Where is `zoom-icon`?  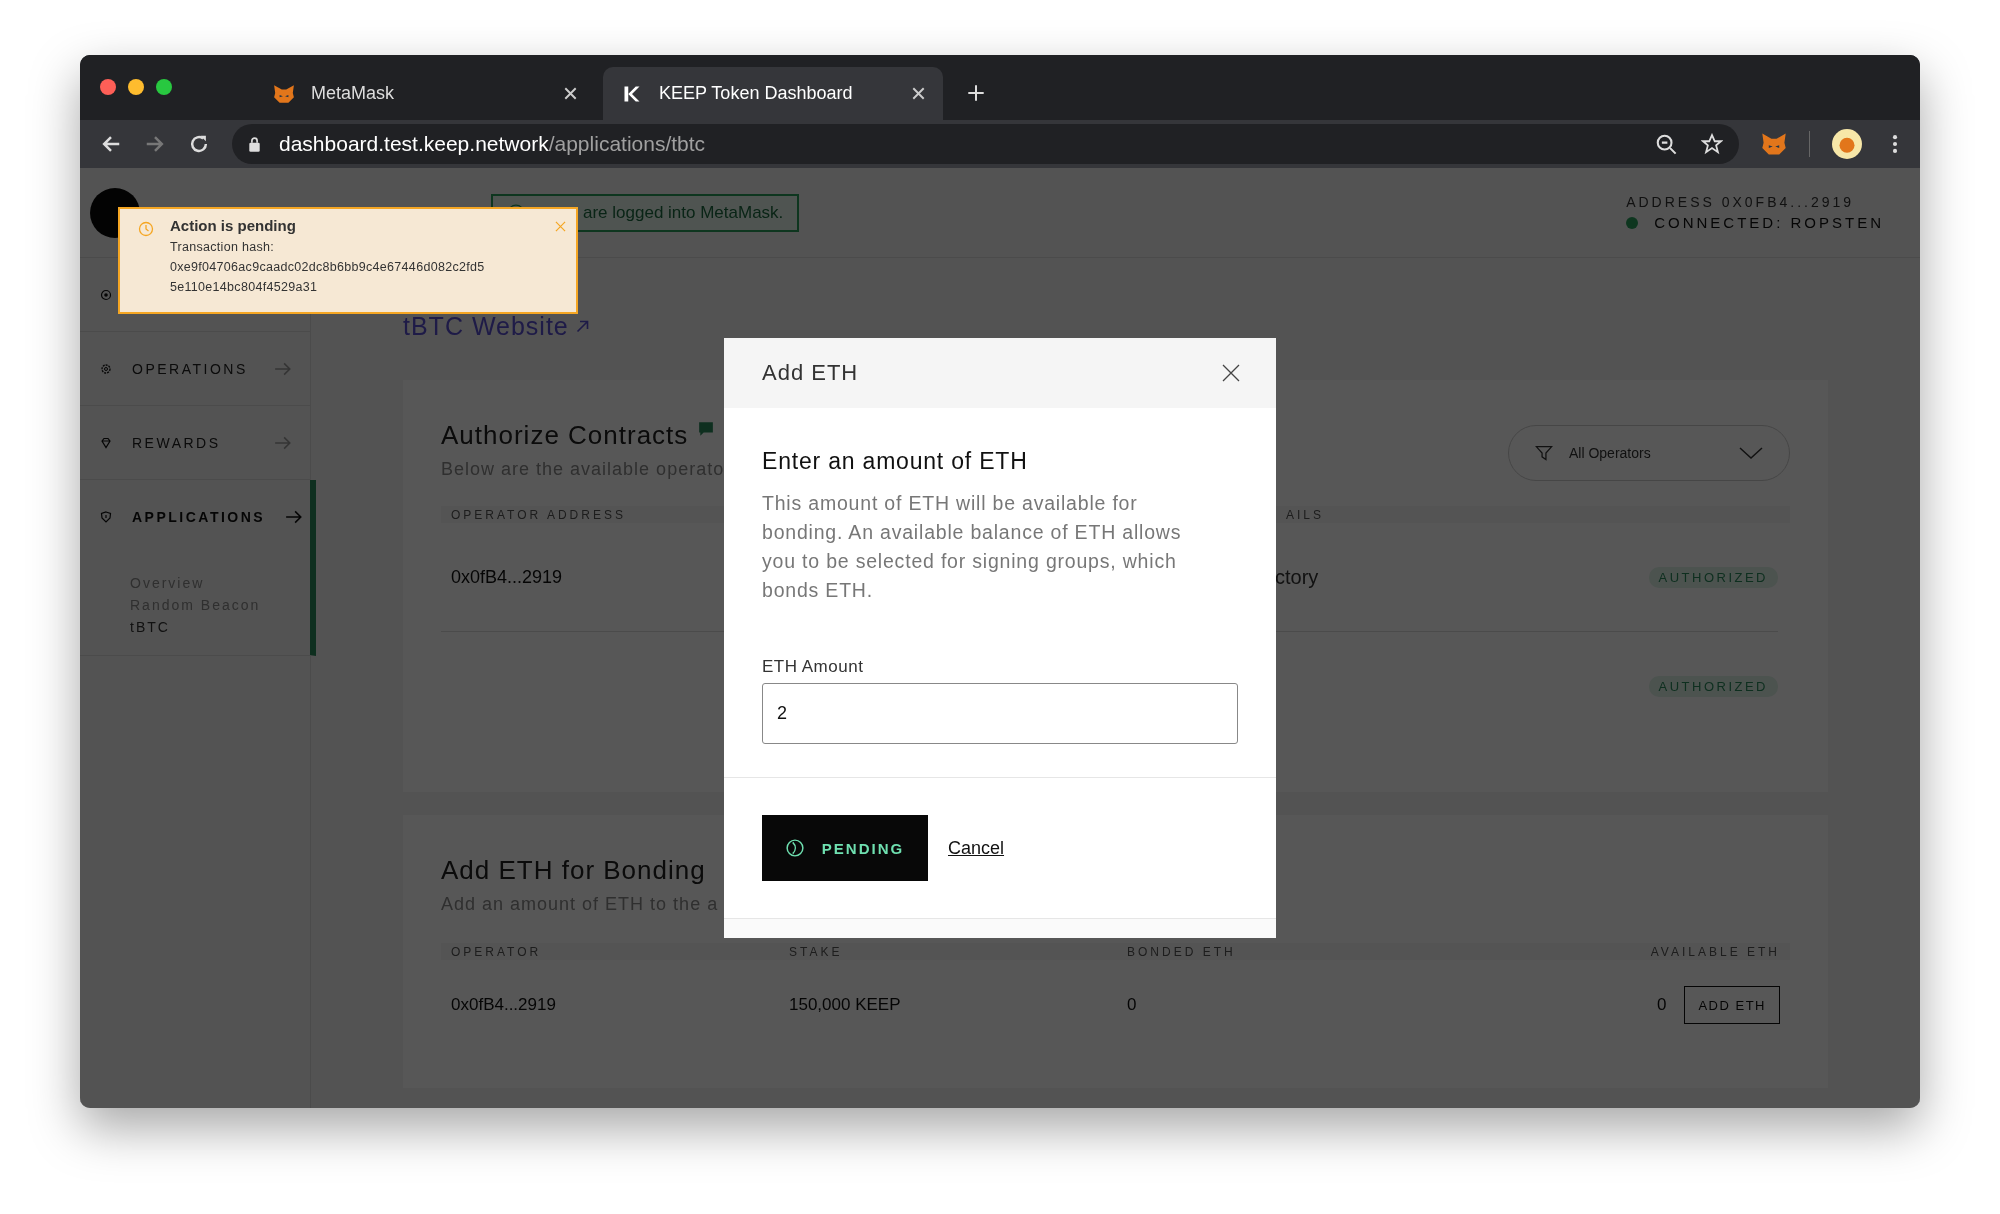 zoom-icon is located at coordinates (1666, 144).